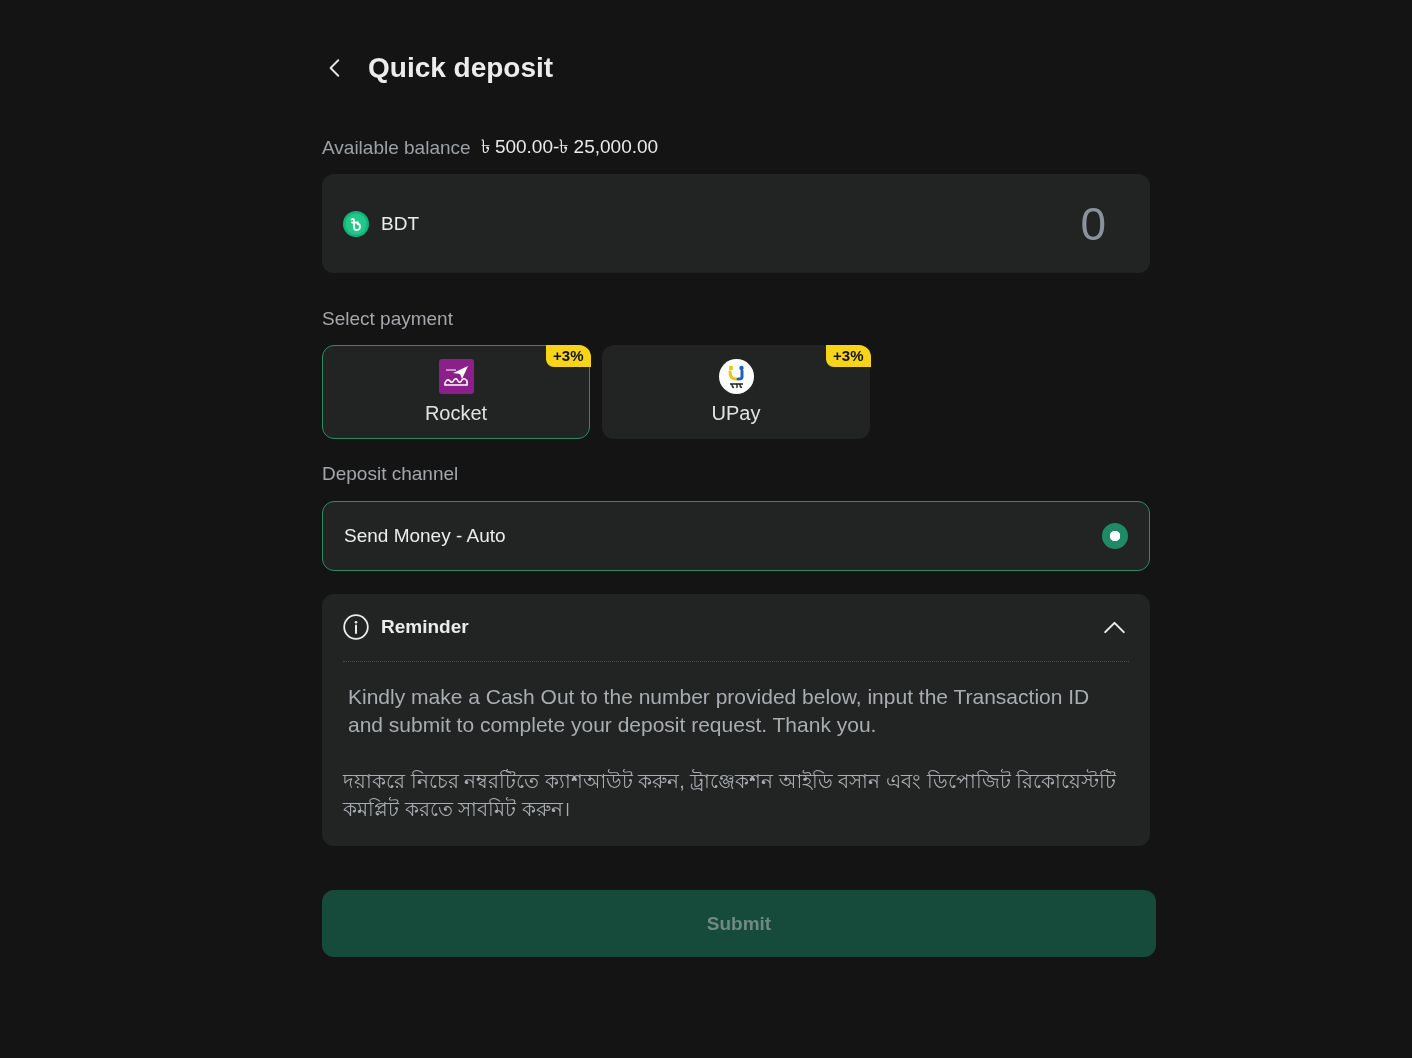  I want to click on reminder-text: Kindly make a Cash Out to the number provided below, input the Transaction ID and submit to complete your deposit request. Thank you., so click(719, 711).